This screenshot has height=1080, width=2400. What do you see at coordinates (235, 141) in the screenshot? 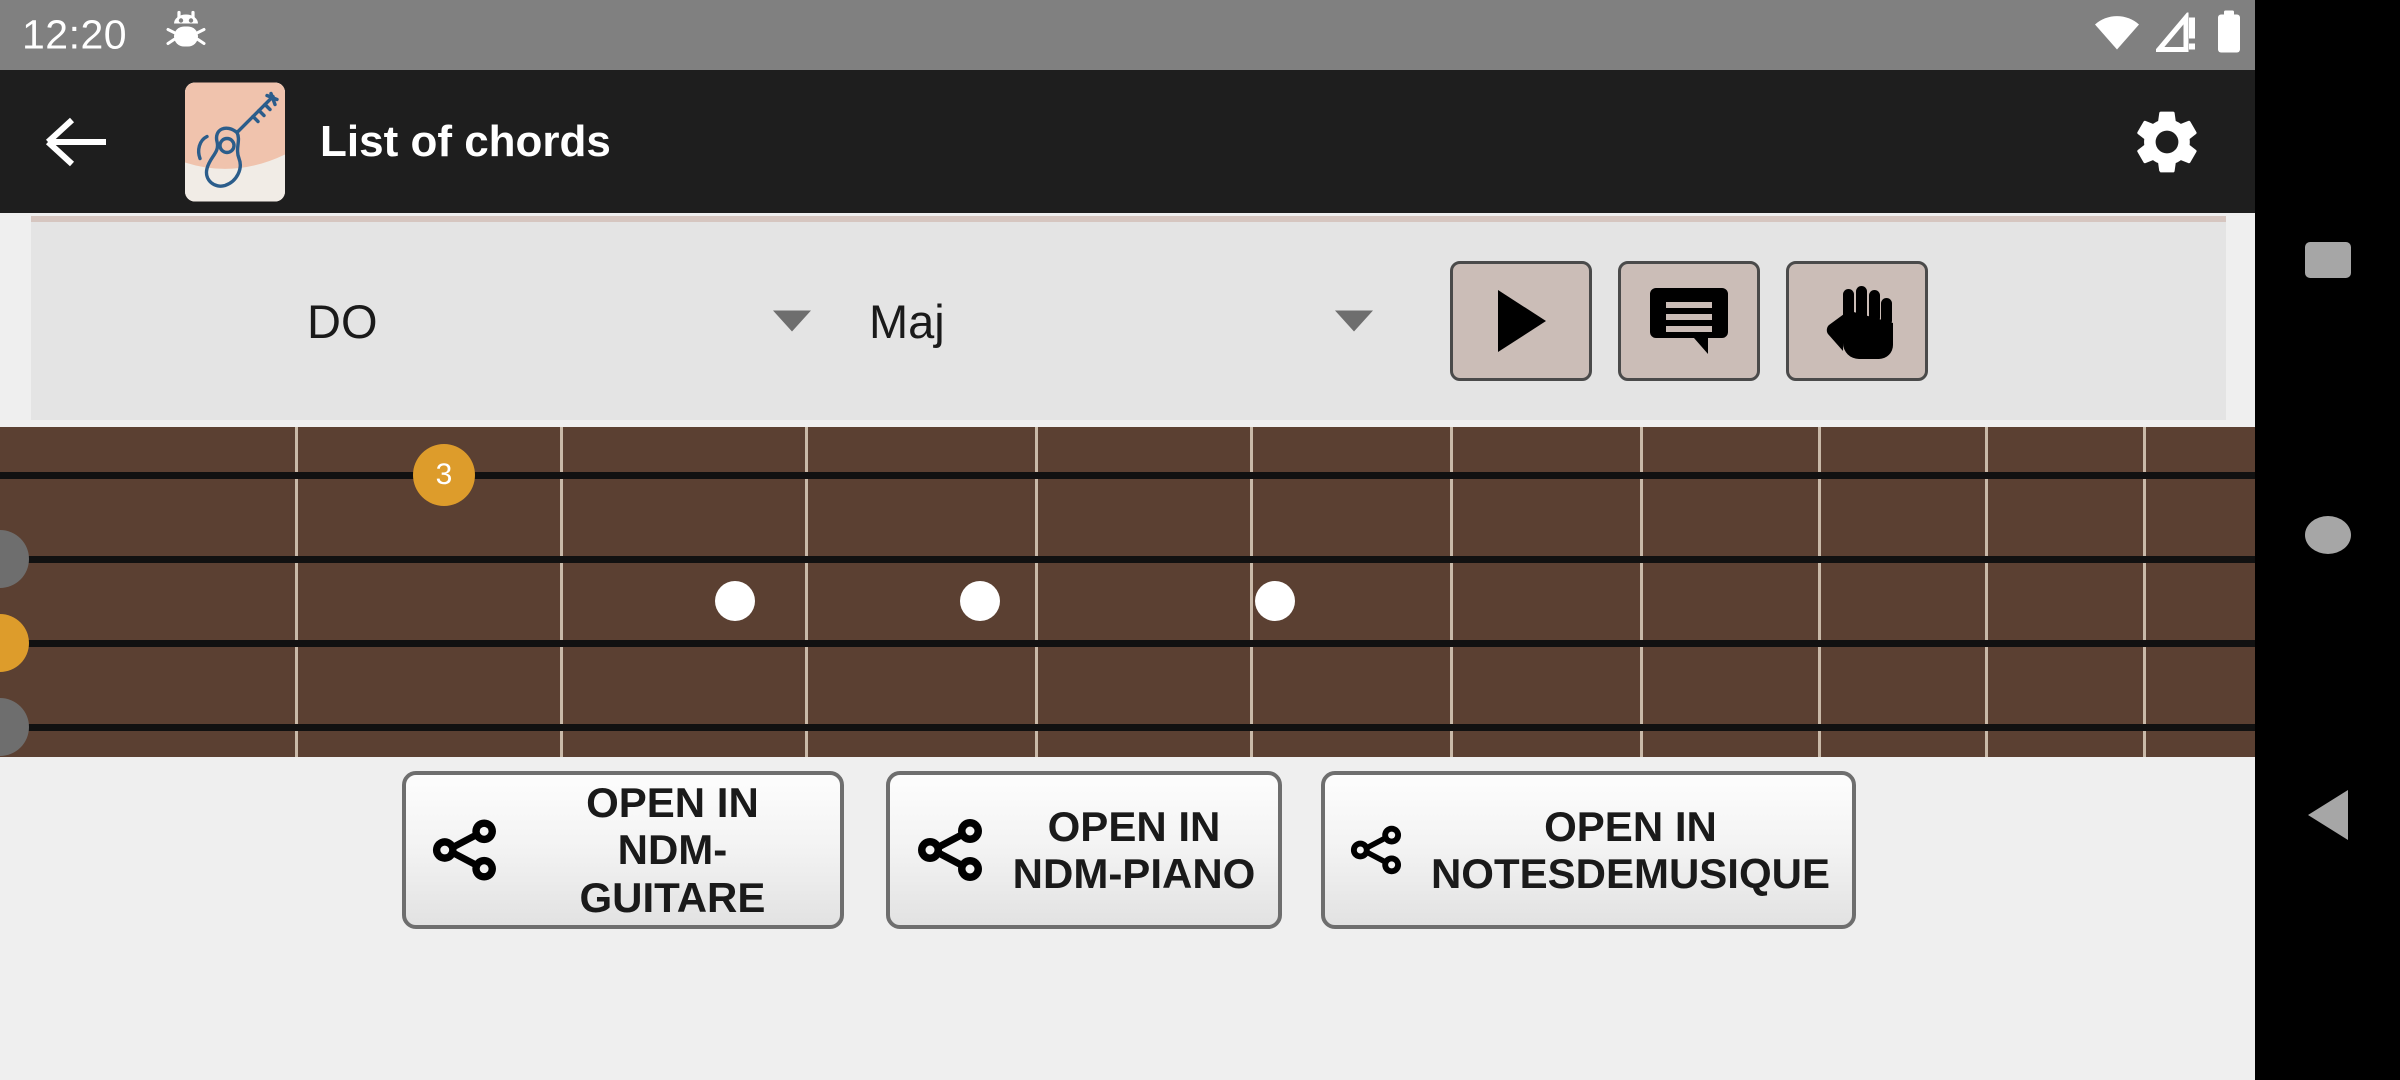
I see `guitar-app-logo` at bounding box center [235, 141].